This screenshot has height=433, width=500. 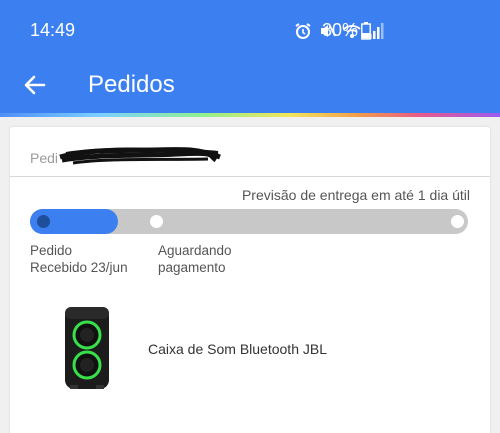 What do you see at coordinates (250, 115) in the screenshot?
I see `accent-strip` at bounding box center [250, 115].